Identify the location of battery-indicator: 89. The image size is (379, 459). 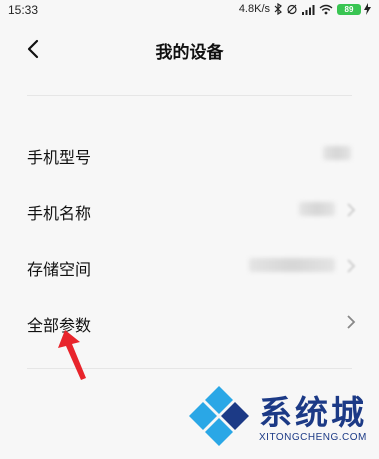
(349, 9).